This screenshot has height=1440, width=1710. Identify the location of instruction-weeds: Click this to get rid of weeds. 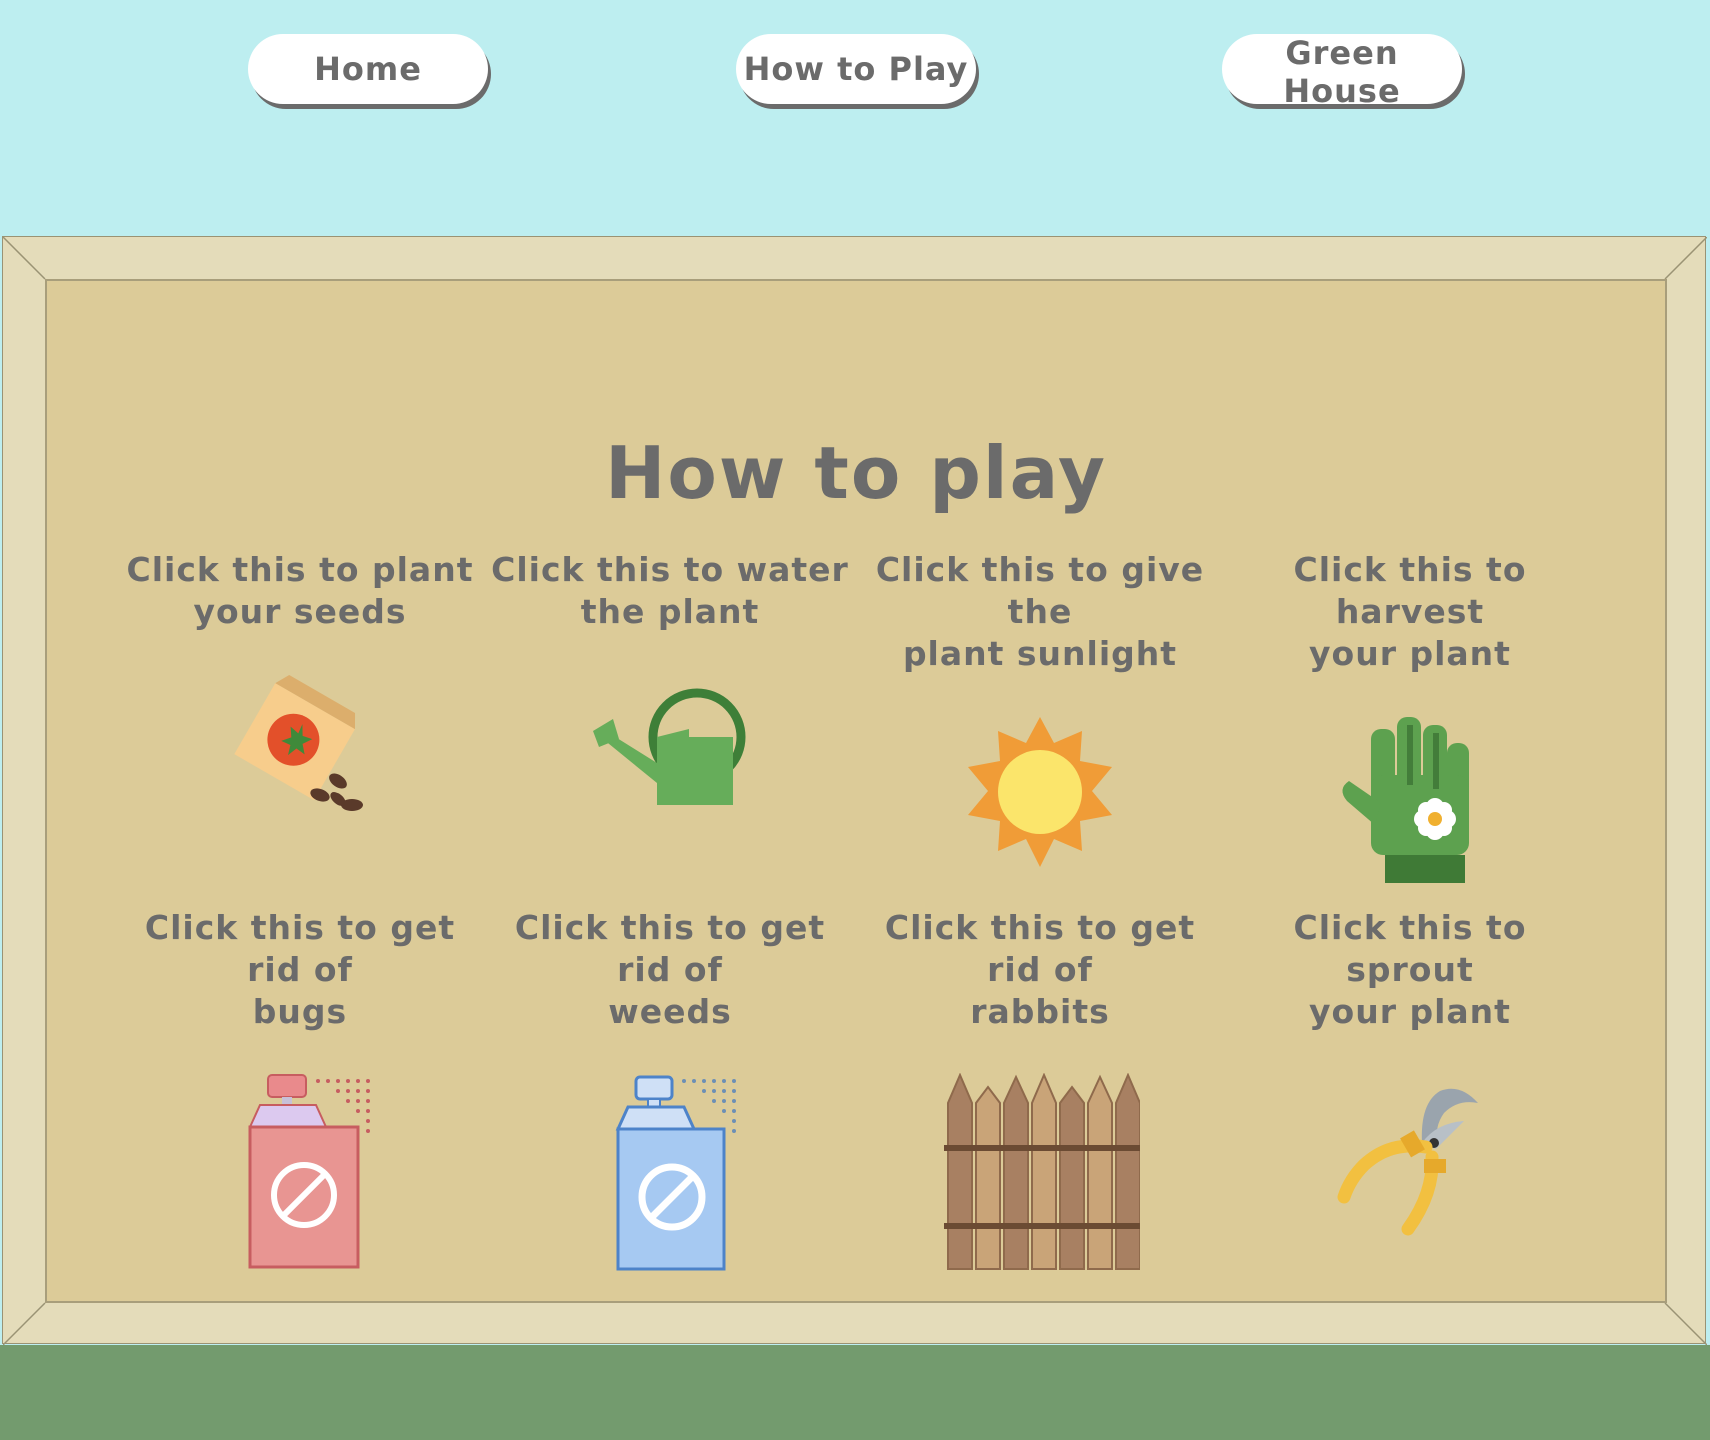
(670, 1090).